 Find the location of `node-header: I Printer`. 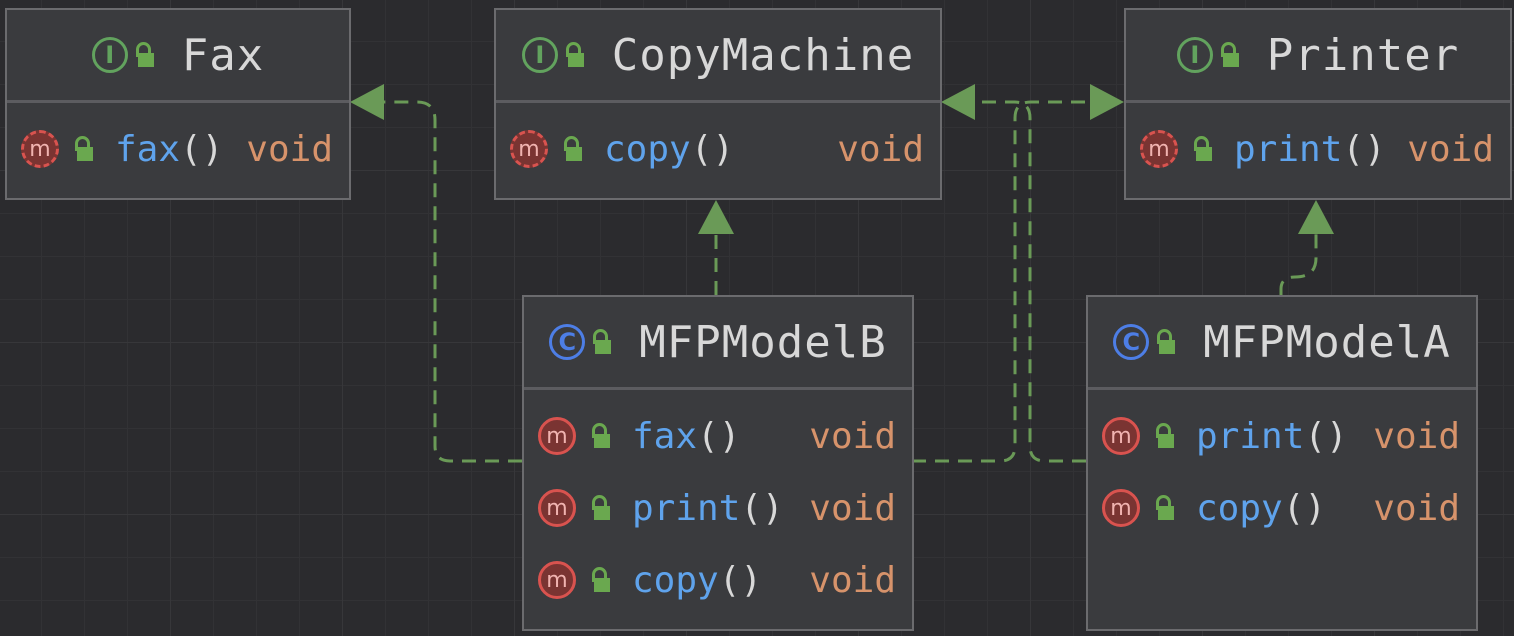

node-header: I Printer is located at coordinates (1318, 56).